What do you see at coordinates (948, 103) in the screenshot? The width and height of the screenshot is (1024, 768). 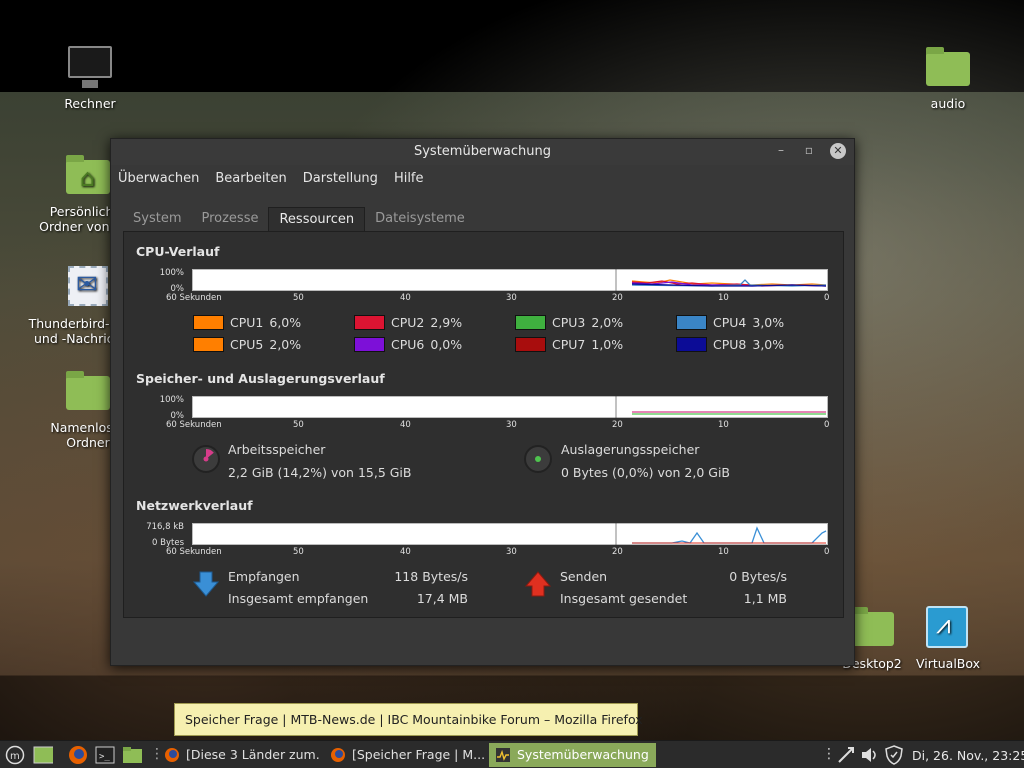 I see `desktop-icon-label: audio` at bounding box center [948, 103].